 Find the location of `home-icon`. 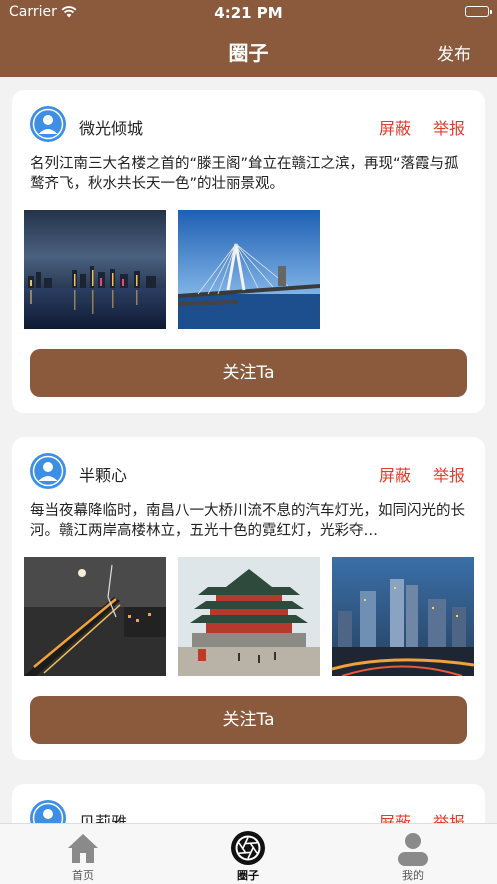

home-icon is located at coordinates (83, 848).